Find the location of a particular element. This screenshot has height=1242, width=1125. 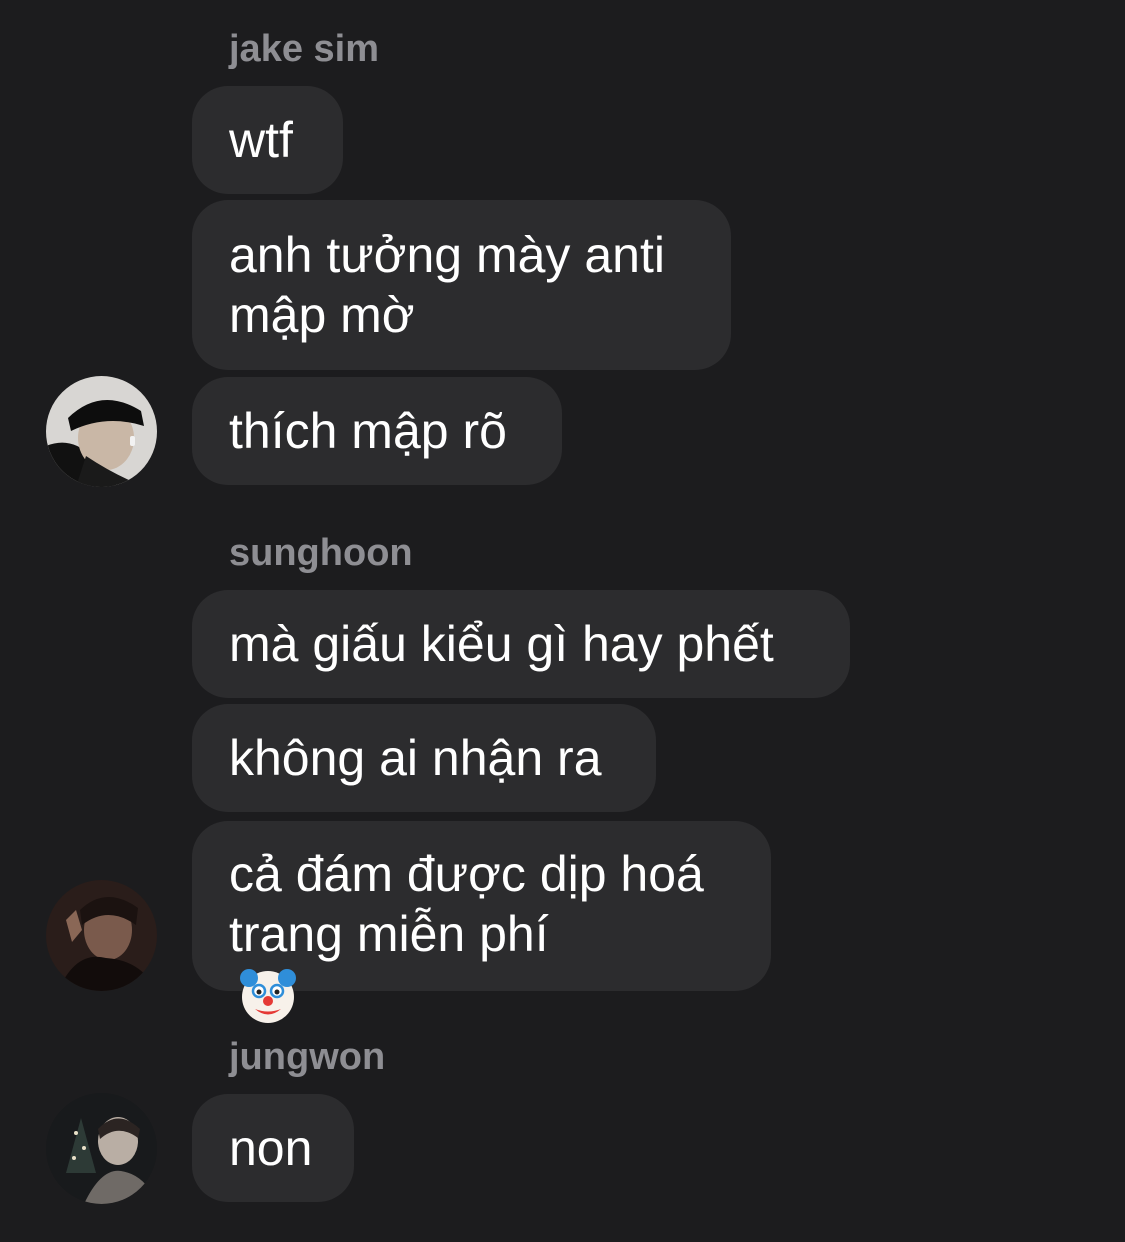

clown-face-icon is located at coordinates (268, 995).